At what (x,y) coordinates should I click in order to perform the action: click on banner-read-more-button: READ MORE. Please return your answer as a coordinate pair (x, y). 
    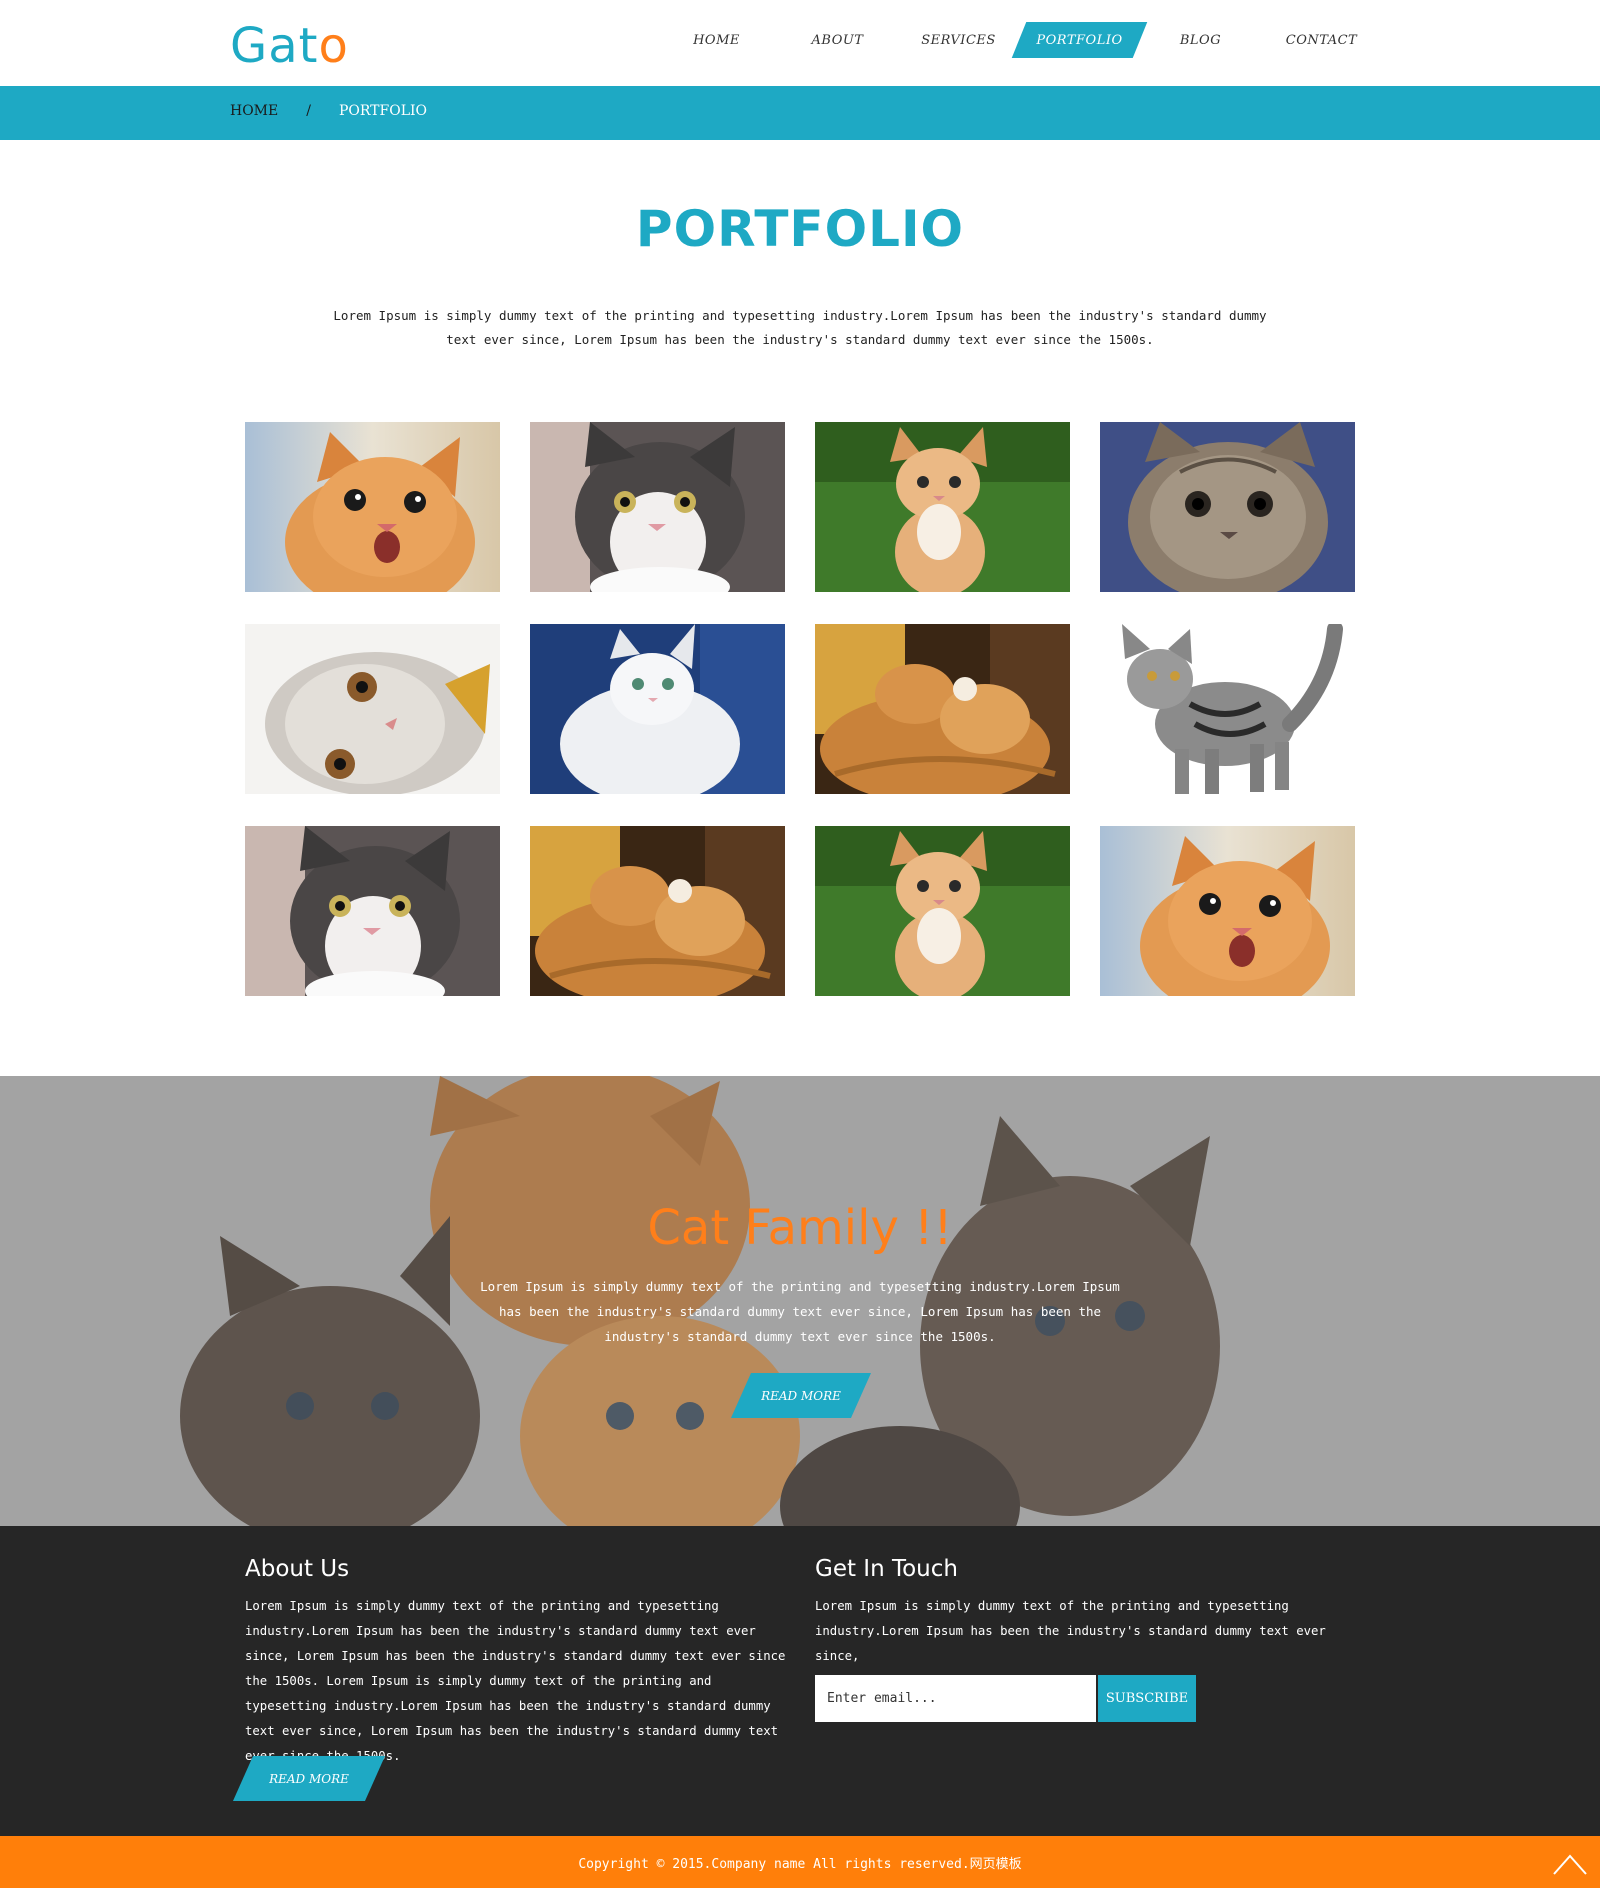
    Looking at the image, I should click on (801, 1395).